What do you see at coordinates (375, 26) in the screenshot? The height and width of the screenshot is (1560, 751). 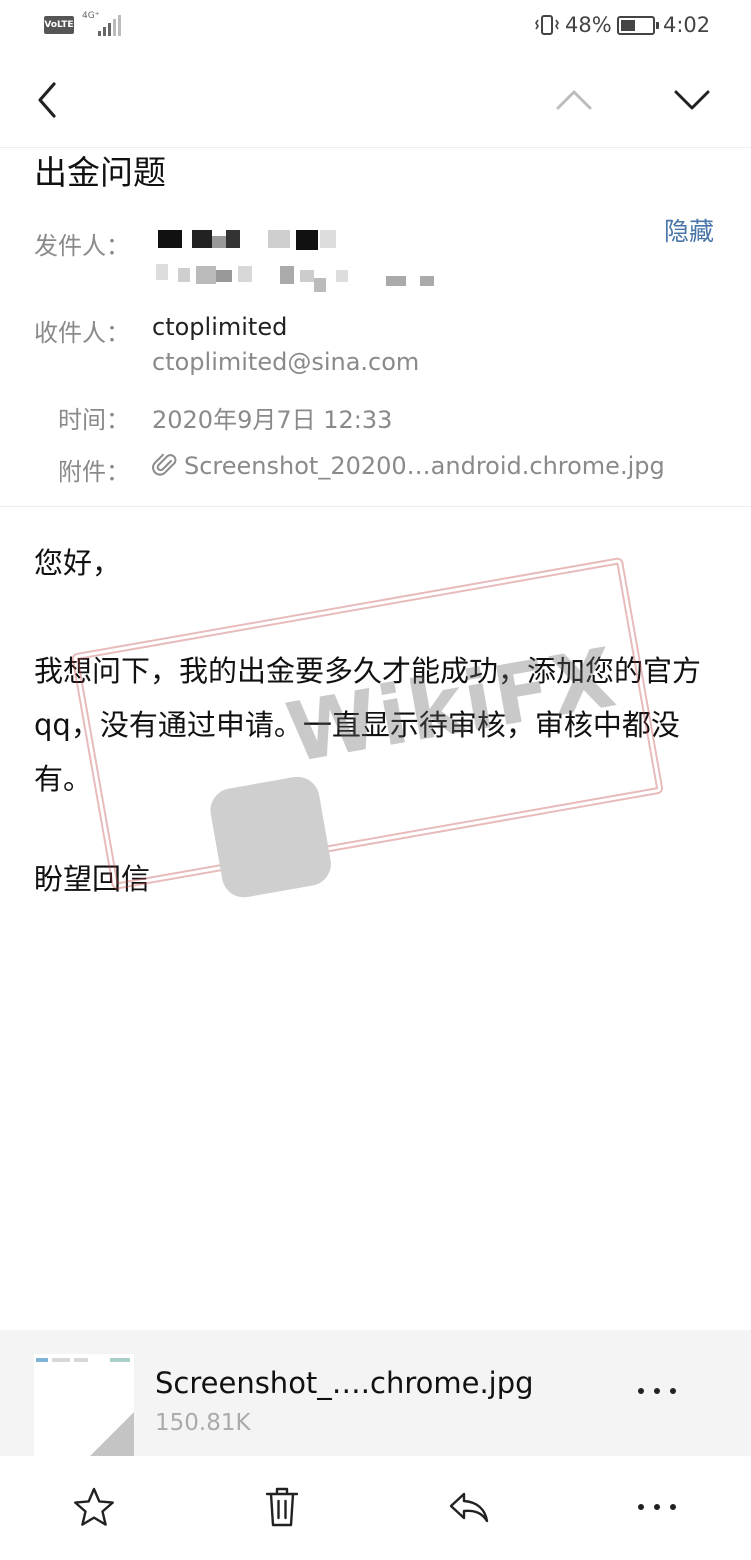 I see `status-bar: VoLTE 4G⁺ 48% 4:02` at bounding box center [375, 26].